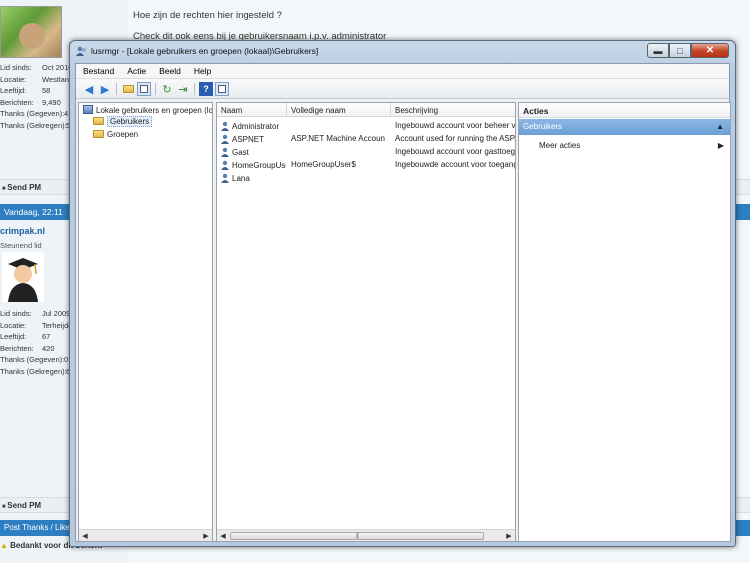 This screenshot has height=563, width=750. Describe the element at coordinates (240, 152) in the screenshot. I see `cell-name: Gast` at that location.